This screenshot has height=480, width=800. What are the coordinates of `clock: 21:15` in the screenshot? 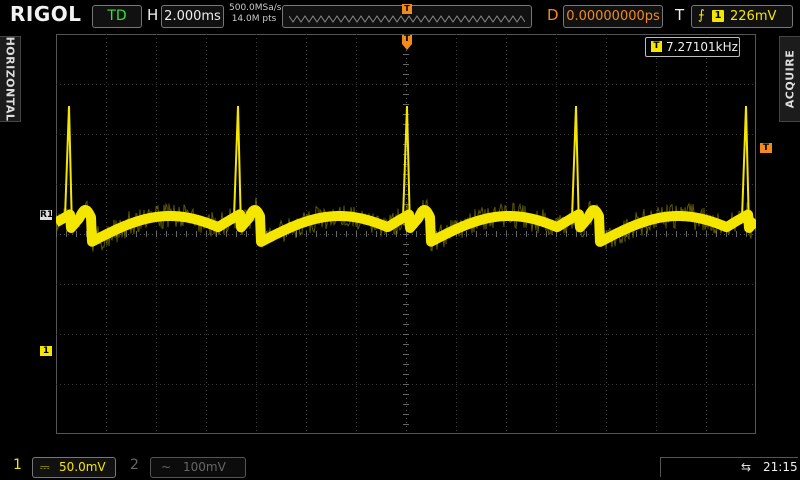 It's located at (780, 467).